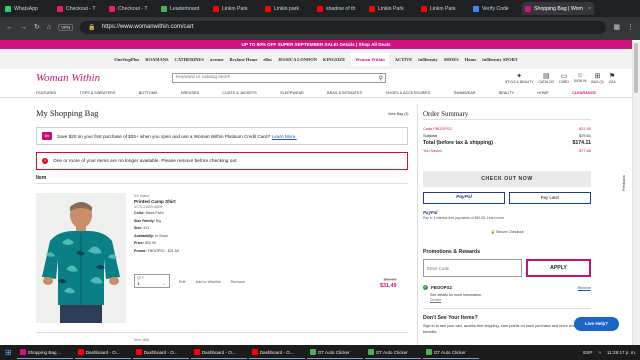  Describe the element at coordinates (279, 78) in the screenshot. I see `search-input: Keyword or catalog item# ⚲` at that location.